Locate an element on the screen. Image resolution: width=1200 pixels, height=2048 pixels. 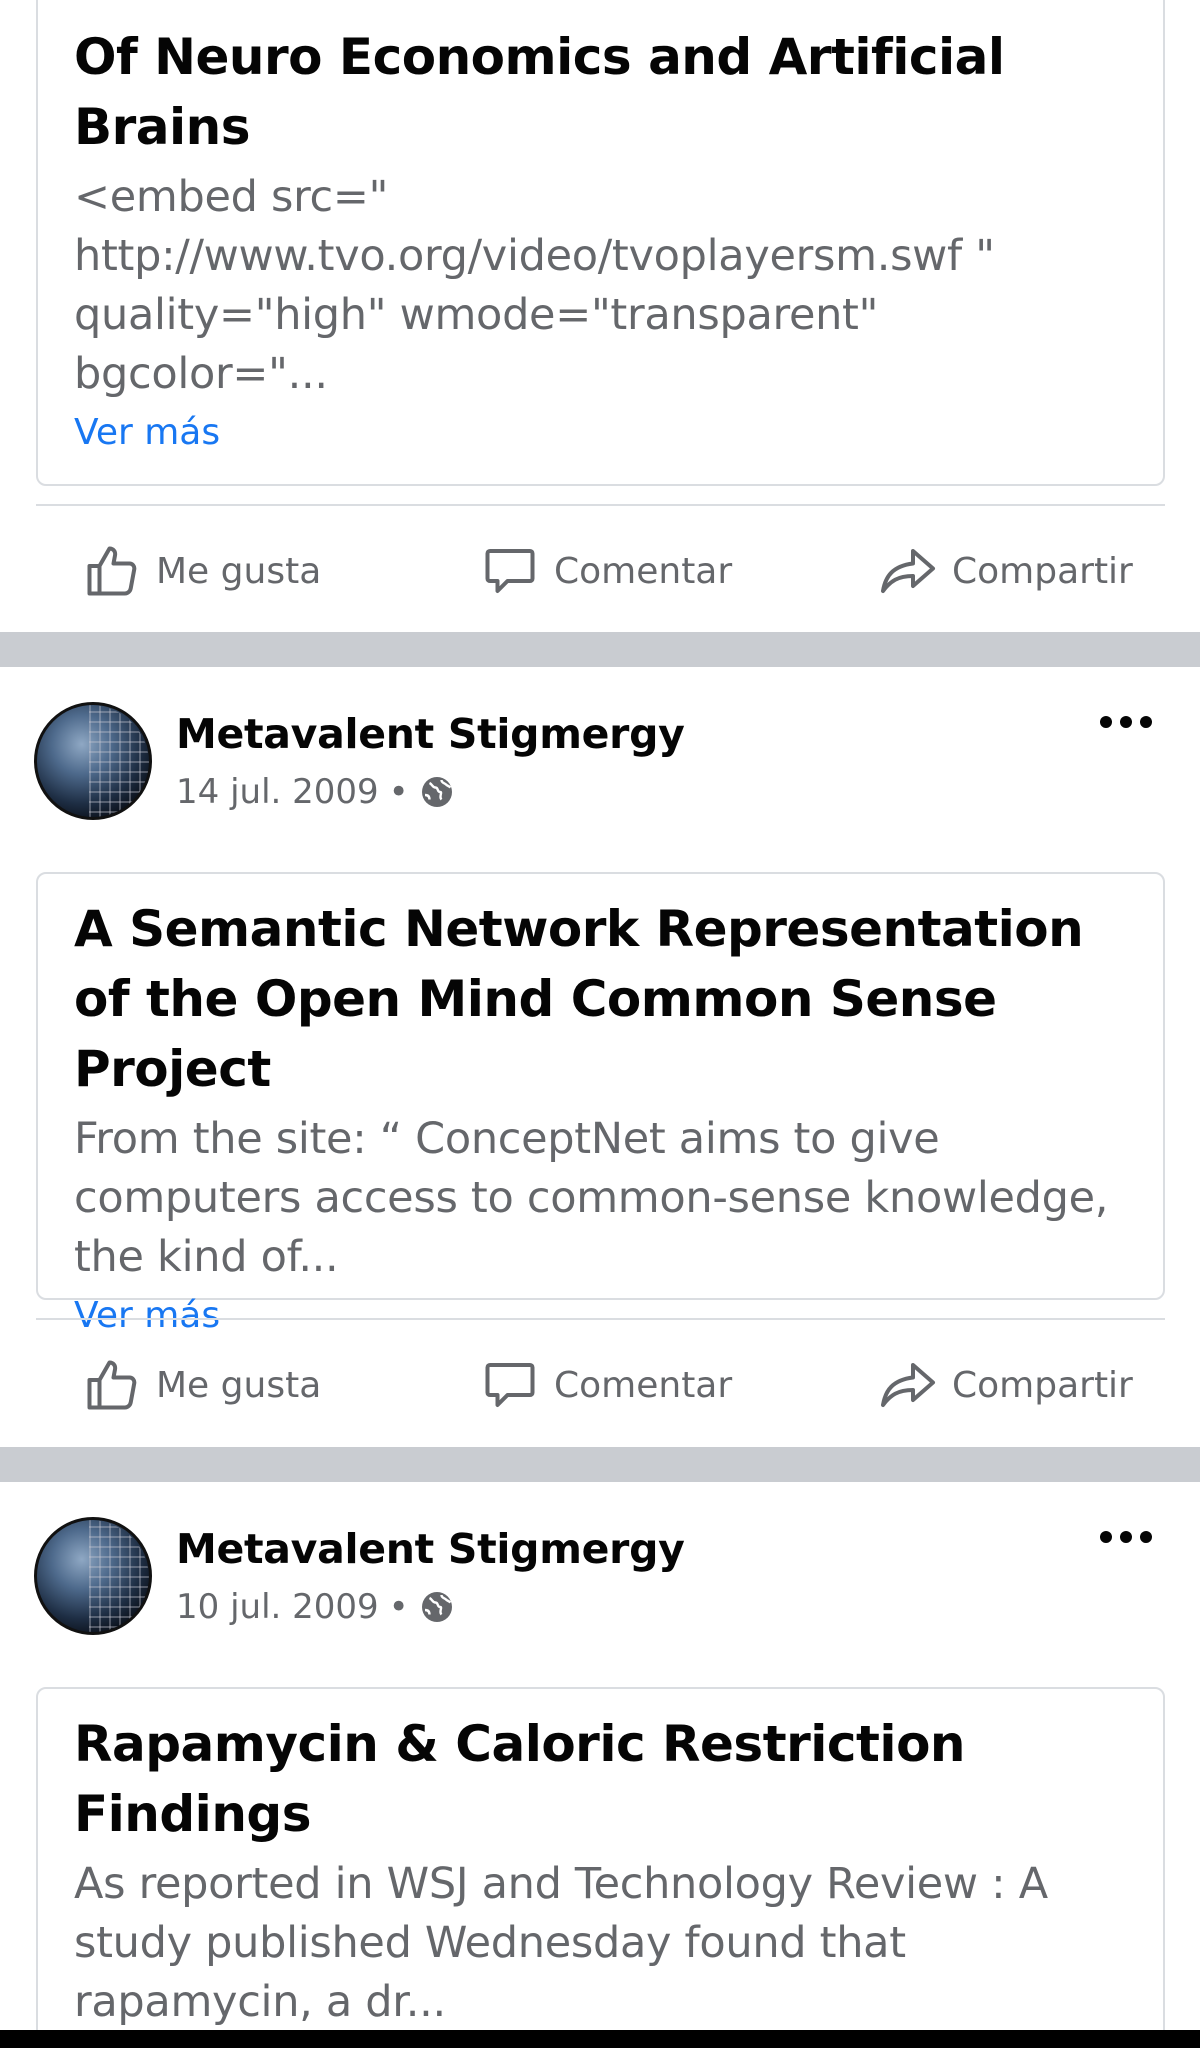
post-3-header: Metavalent Stigmergy 10 jul. 2009 • is located at coordinates (600, 1577).